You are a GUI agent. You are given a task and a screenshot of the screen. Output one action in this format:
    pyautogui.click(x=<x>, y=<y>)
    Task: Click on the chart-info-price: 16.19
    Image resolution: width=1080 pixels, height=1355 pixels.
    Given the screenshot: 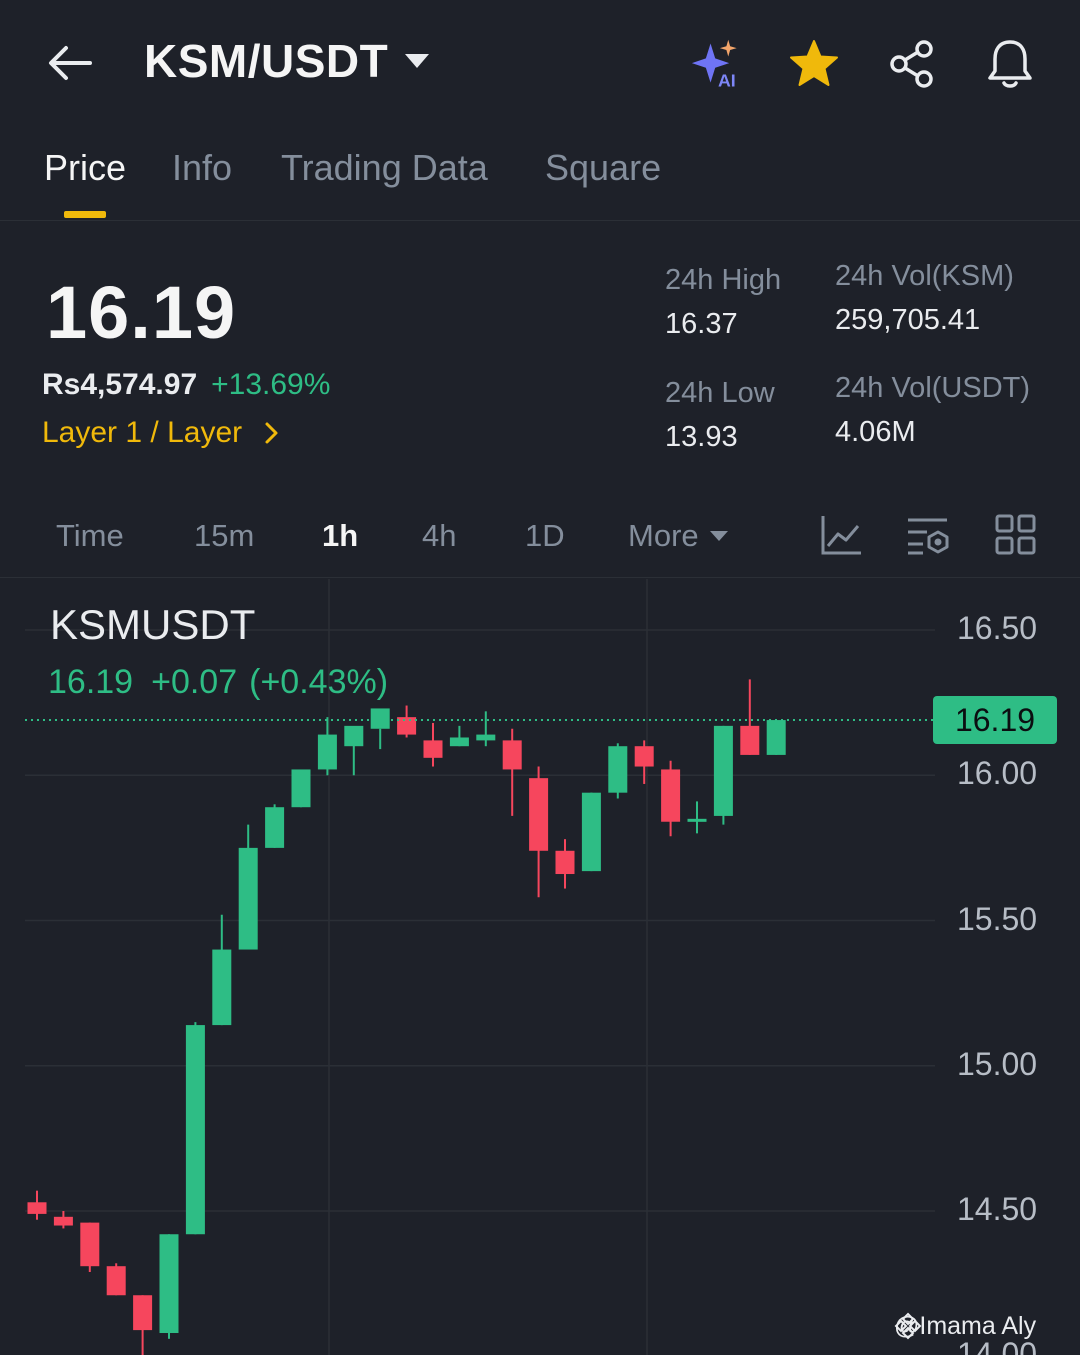 What is the action you would take?
    pyautogui.click(x=91, y=682)
    